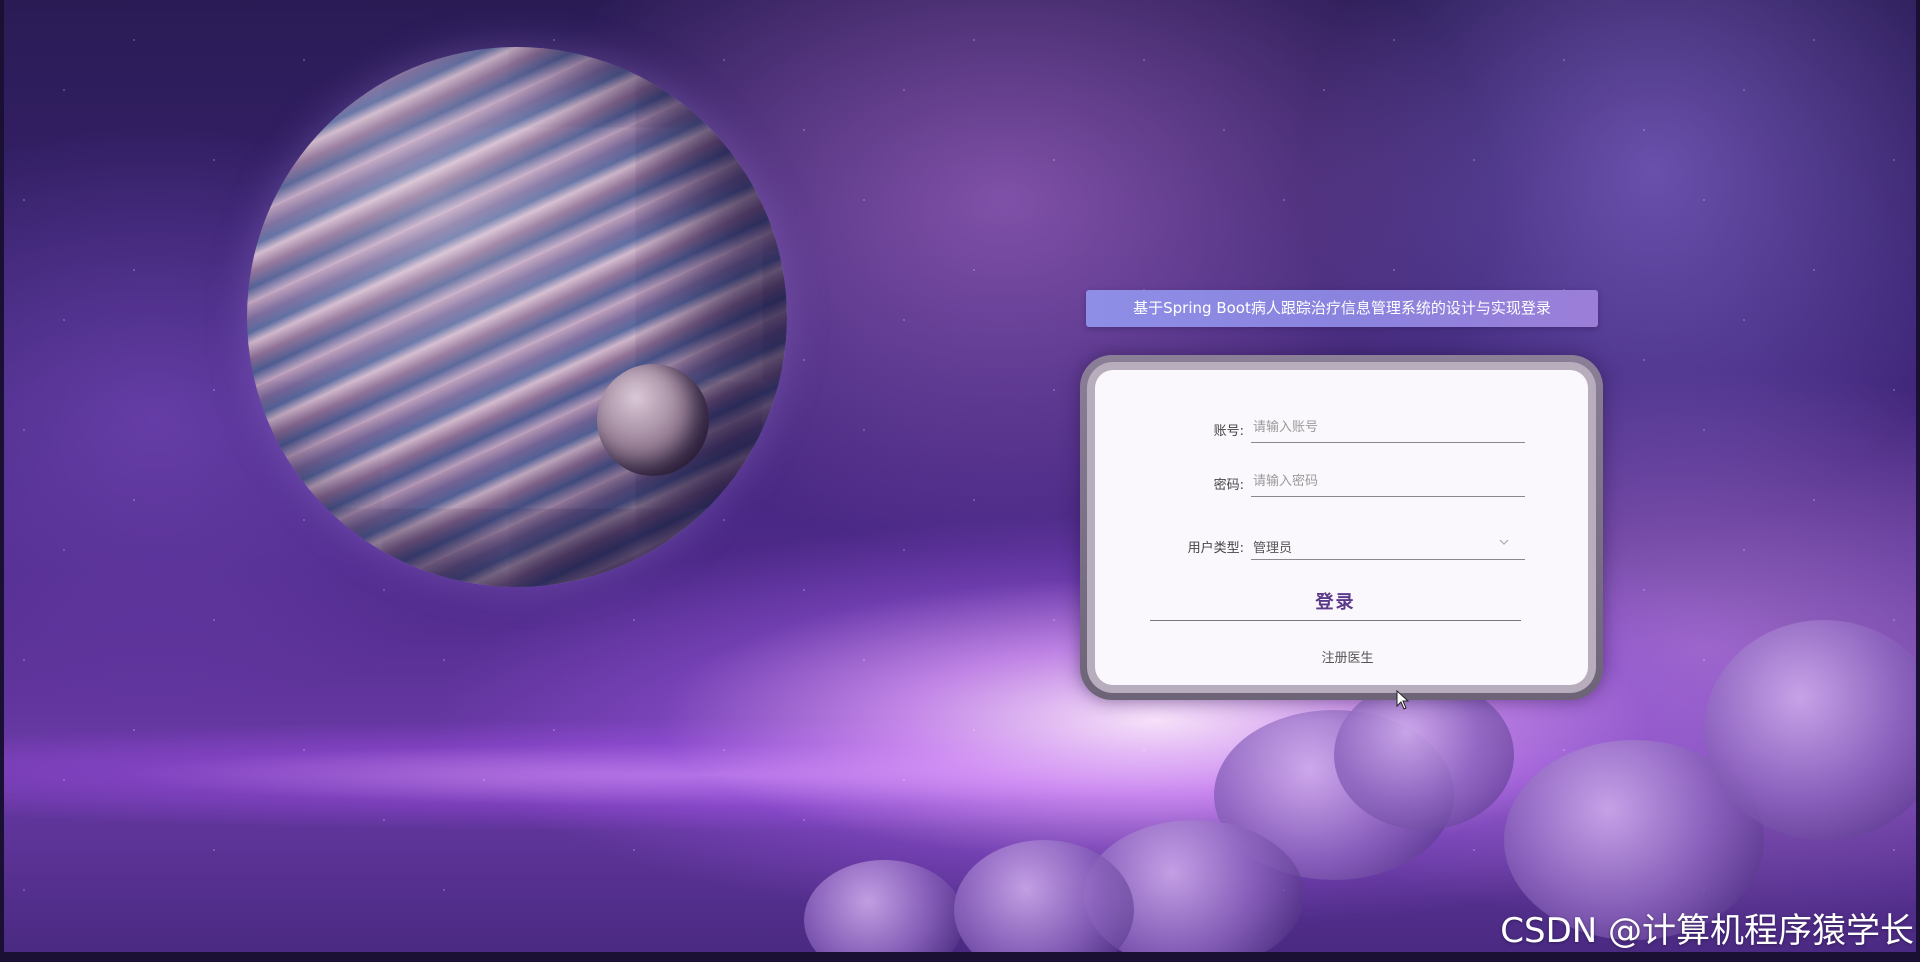 This screenshot has width=1920, height=962. What do you see at coordinates (1388, 544) in the screenshot?
I see `user-type-select` at bounding box center [1388, 544].